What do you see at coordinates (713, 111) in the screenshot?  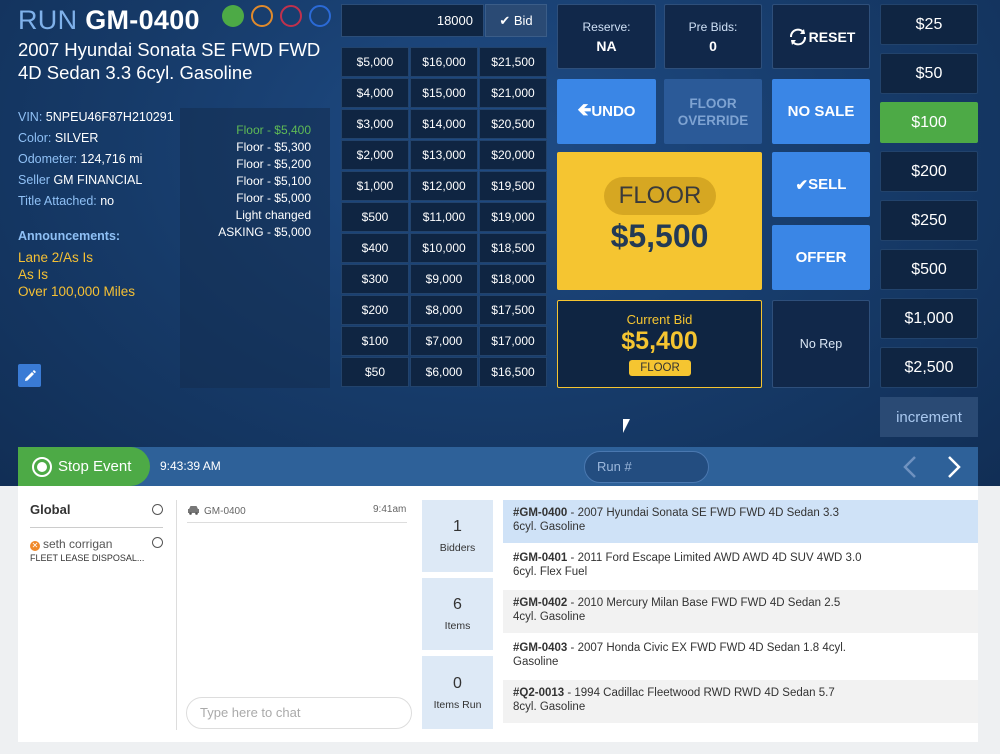 I see `floor-override-button: FLOOR OVERRIDE` at bounding box center [713, 111].